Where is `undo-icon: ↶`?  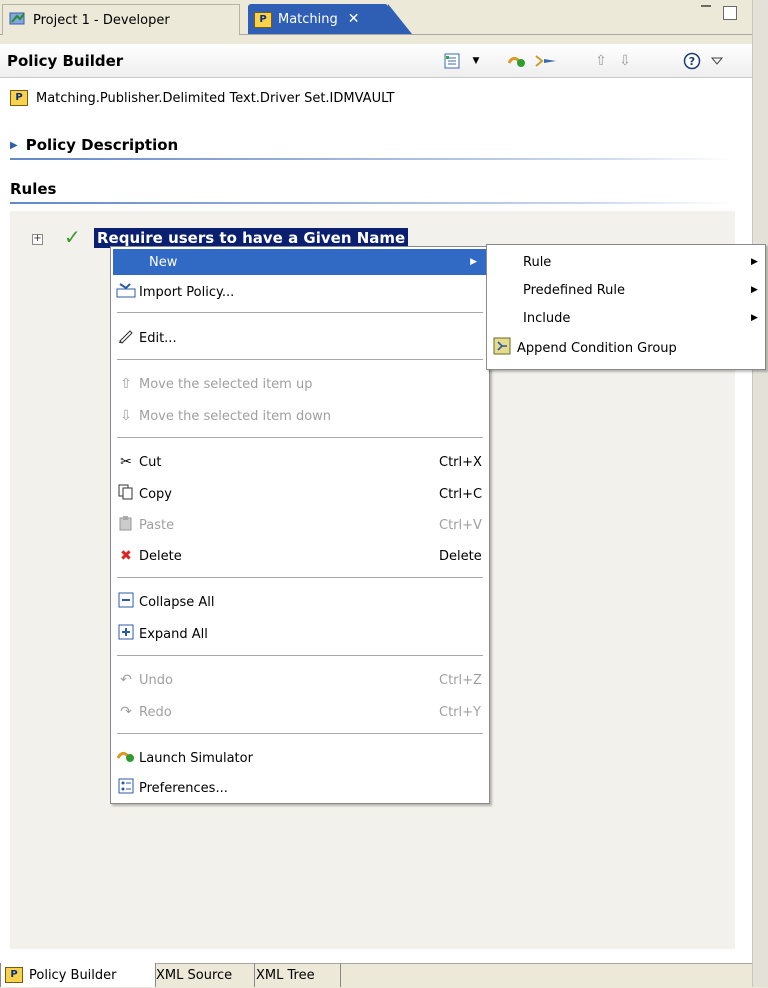
undo-icon: ↶ is located at coordinates (126, 680).